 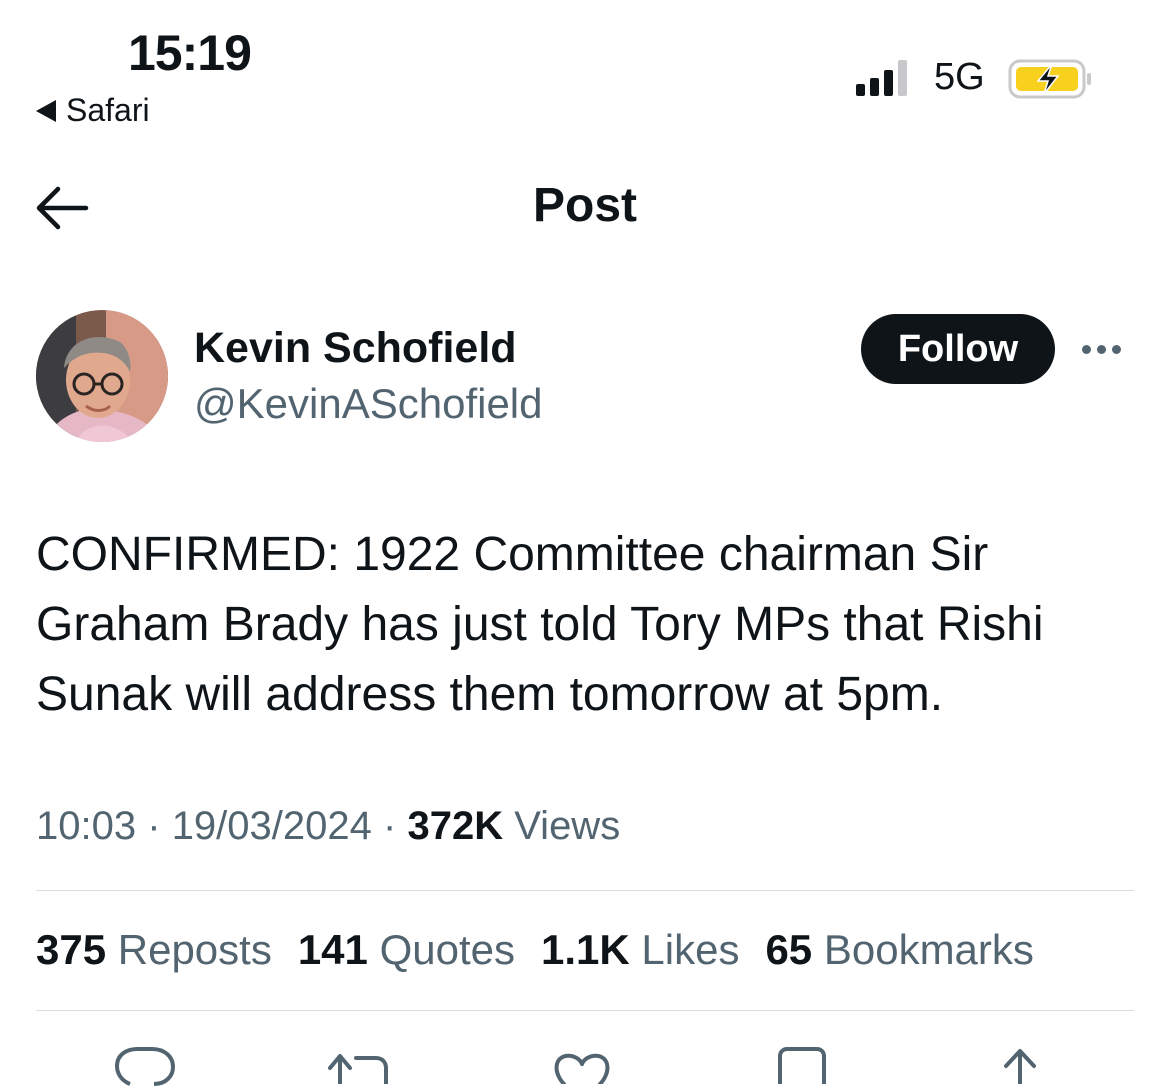 What do you see at coordinates (108, 110) in the screenshot?
I see `back-app-label: Safari` at bounding box center [108, 110].